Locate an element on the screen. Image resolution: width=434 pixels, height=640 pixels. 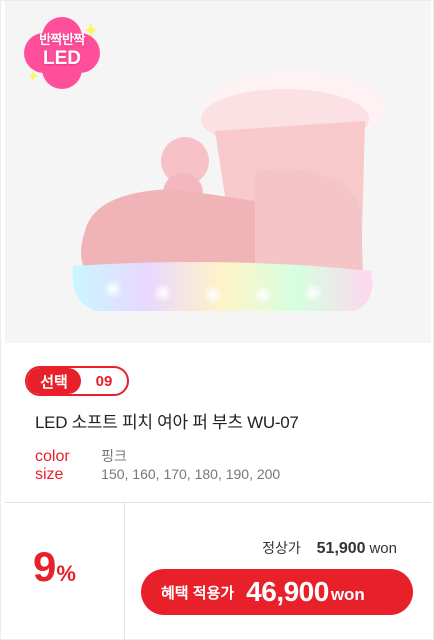
select-number: 09 is located at coordinates (104, 381).